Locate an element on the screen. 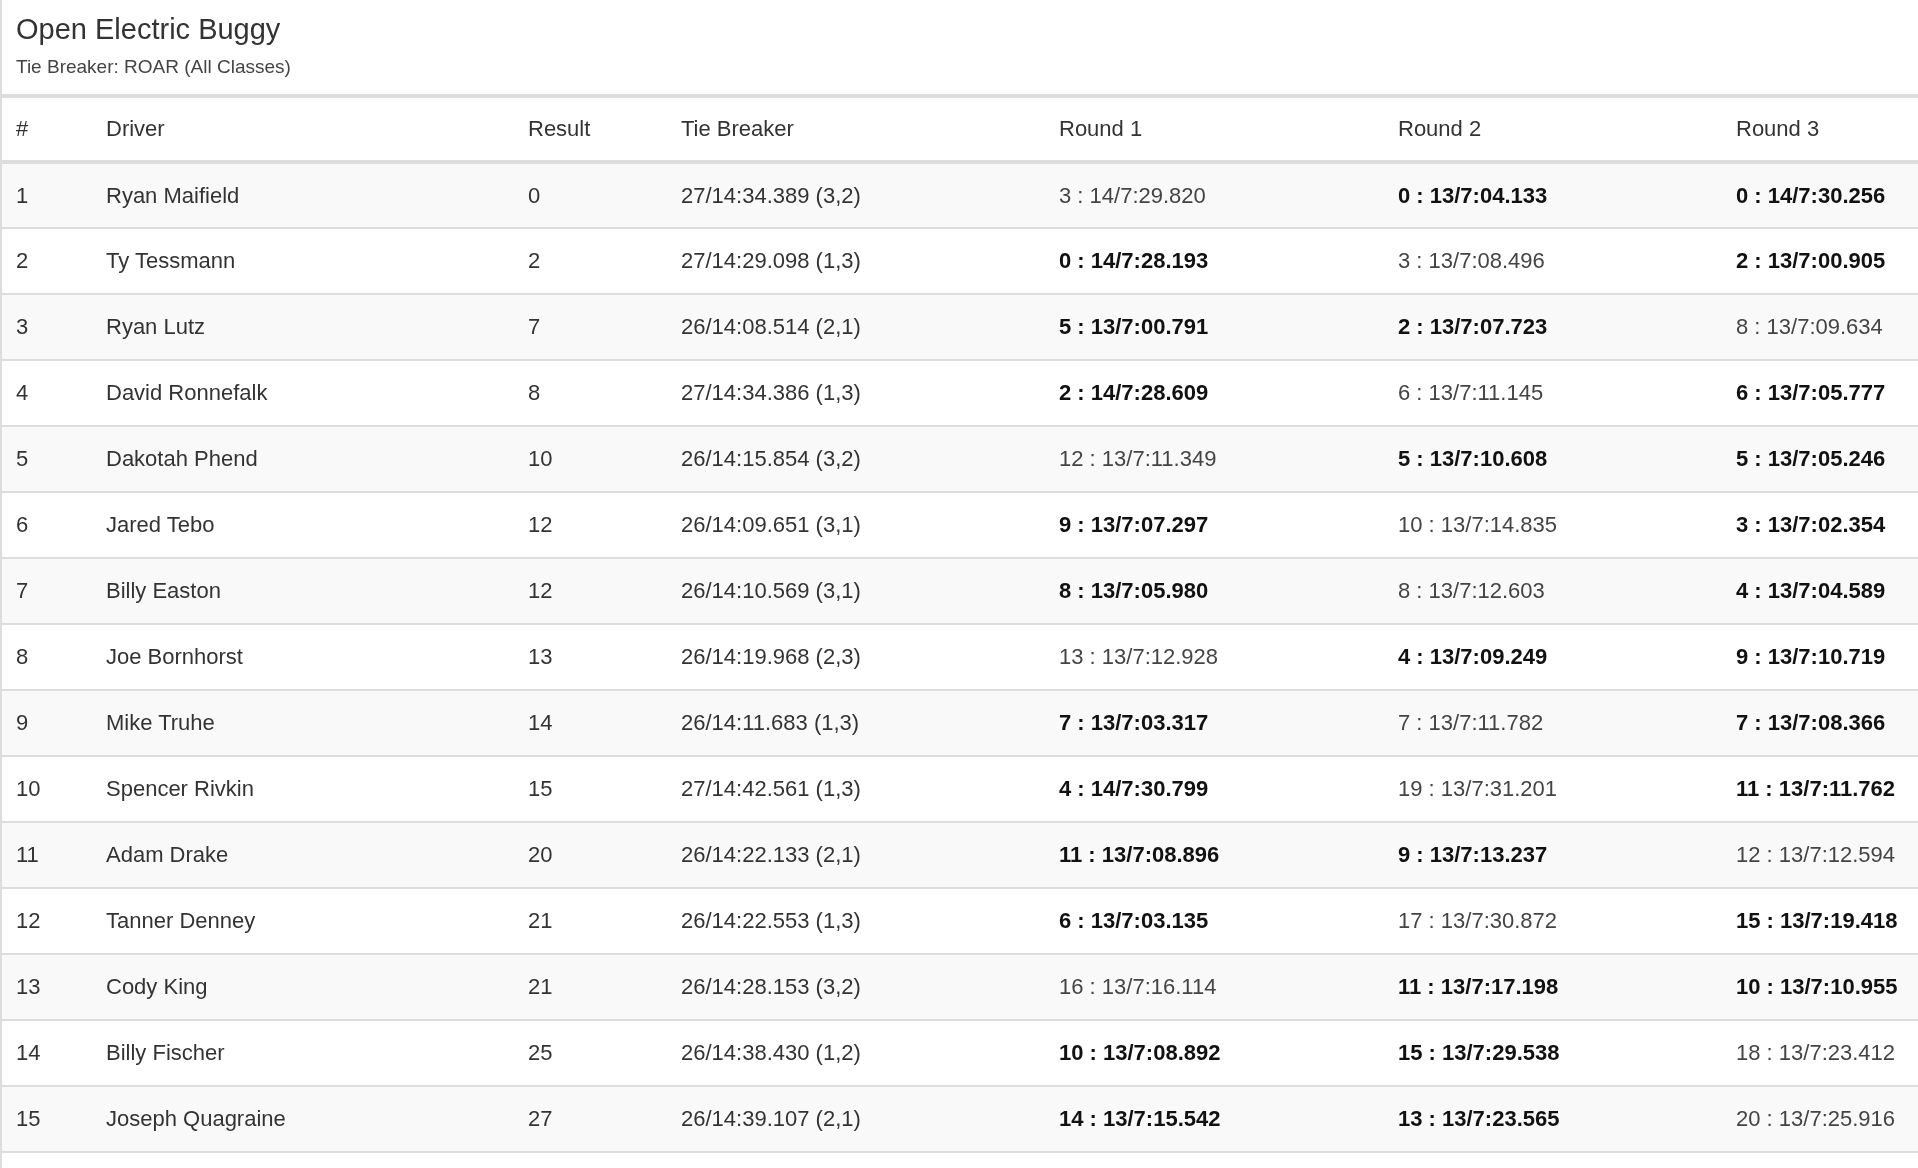 Image resolution: width=1918 pixels, height=1168 pixels. round-result: 5 : 13/7:05.246 is located at coordinates (1811, 458).